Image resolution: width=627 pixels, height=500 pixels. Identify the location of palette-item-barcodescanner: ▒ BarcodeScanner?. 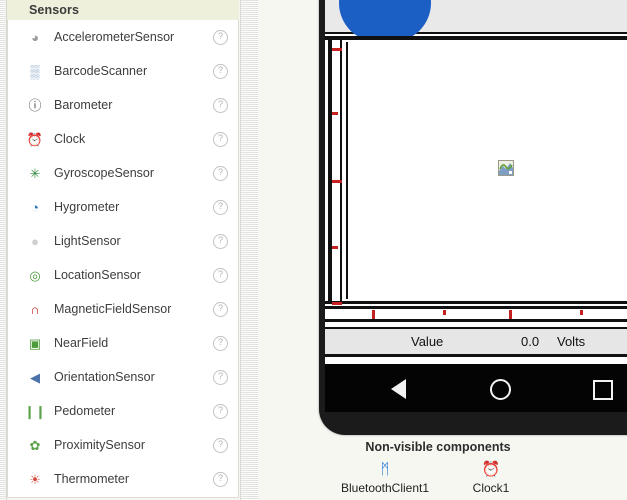
(123, 71).